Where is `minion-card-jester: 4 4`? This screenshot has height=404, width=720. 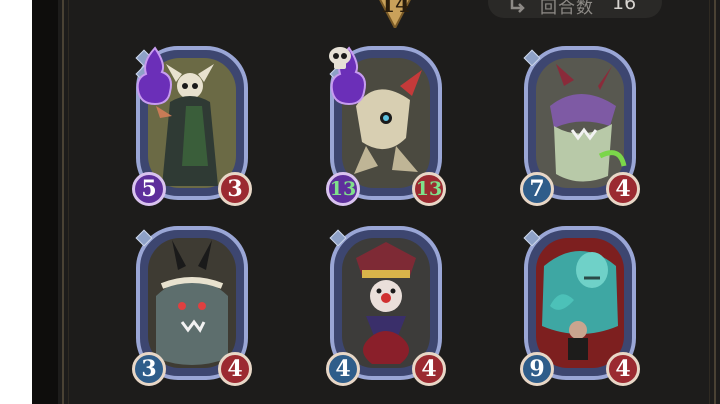
minion-card-jester: 4 4 is located at coordinates (386, 307).